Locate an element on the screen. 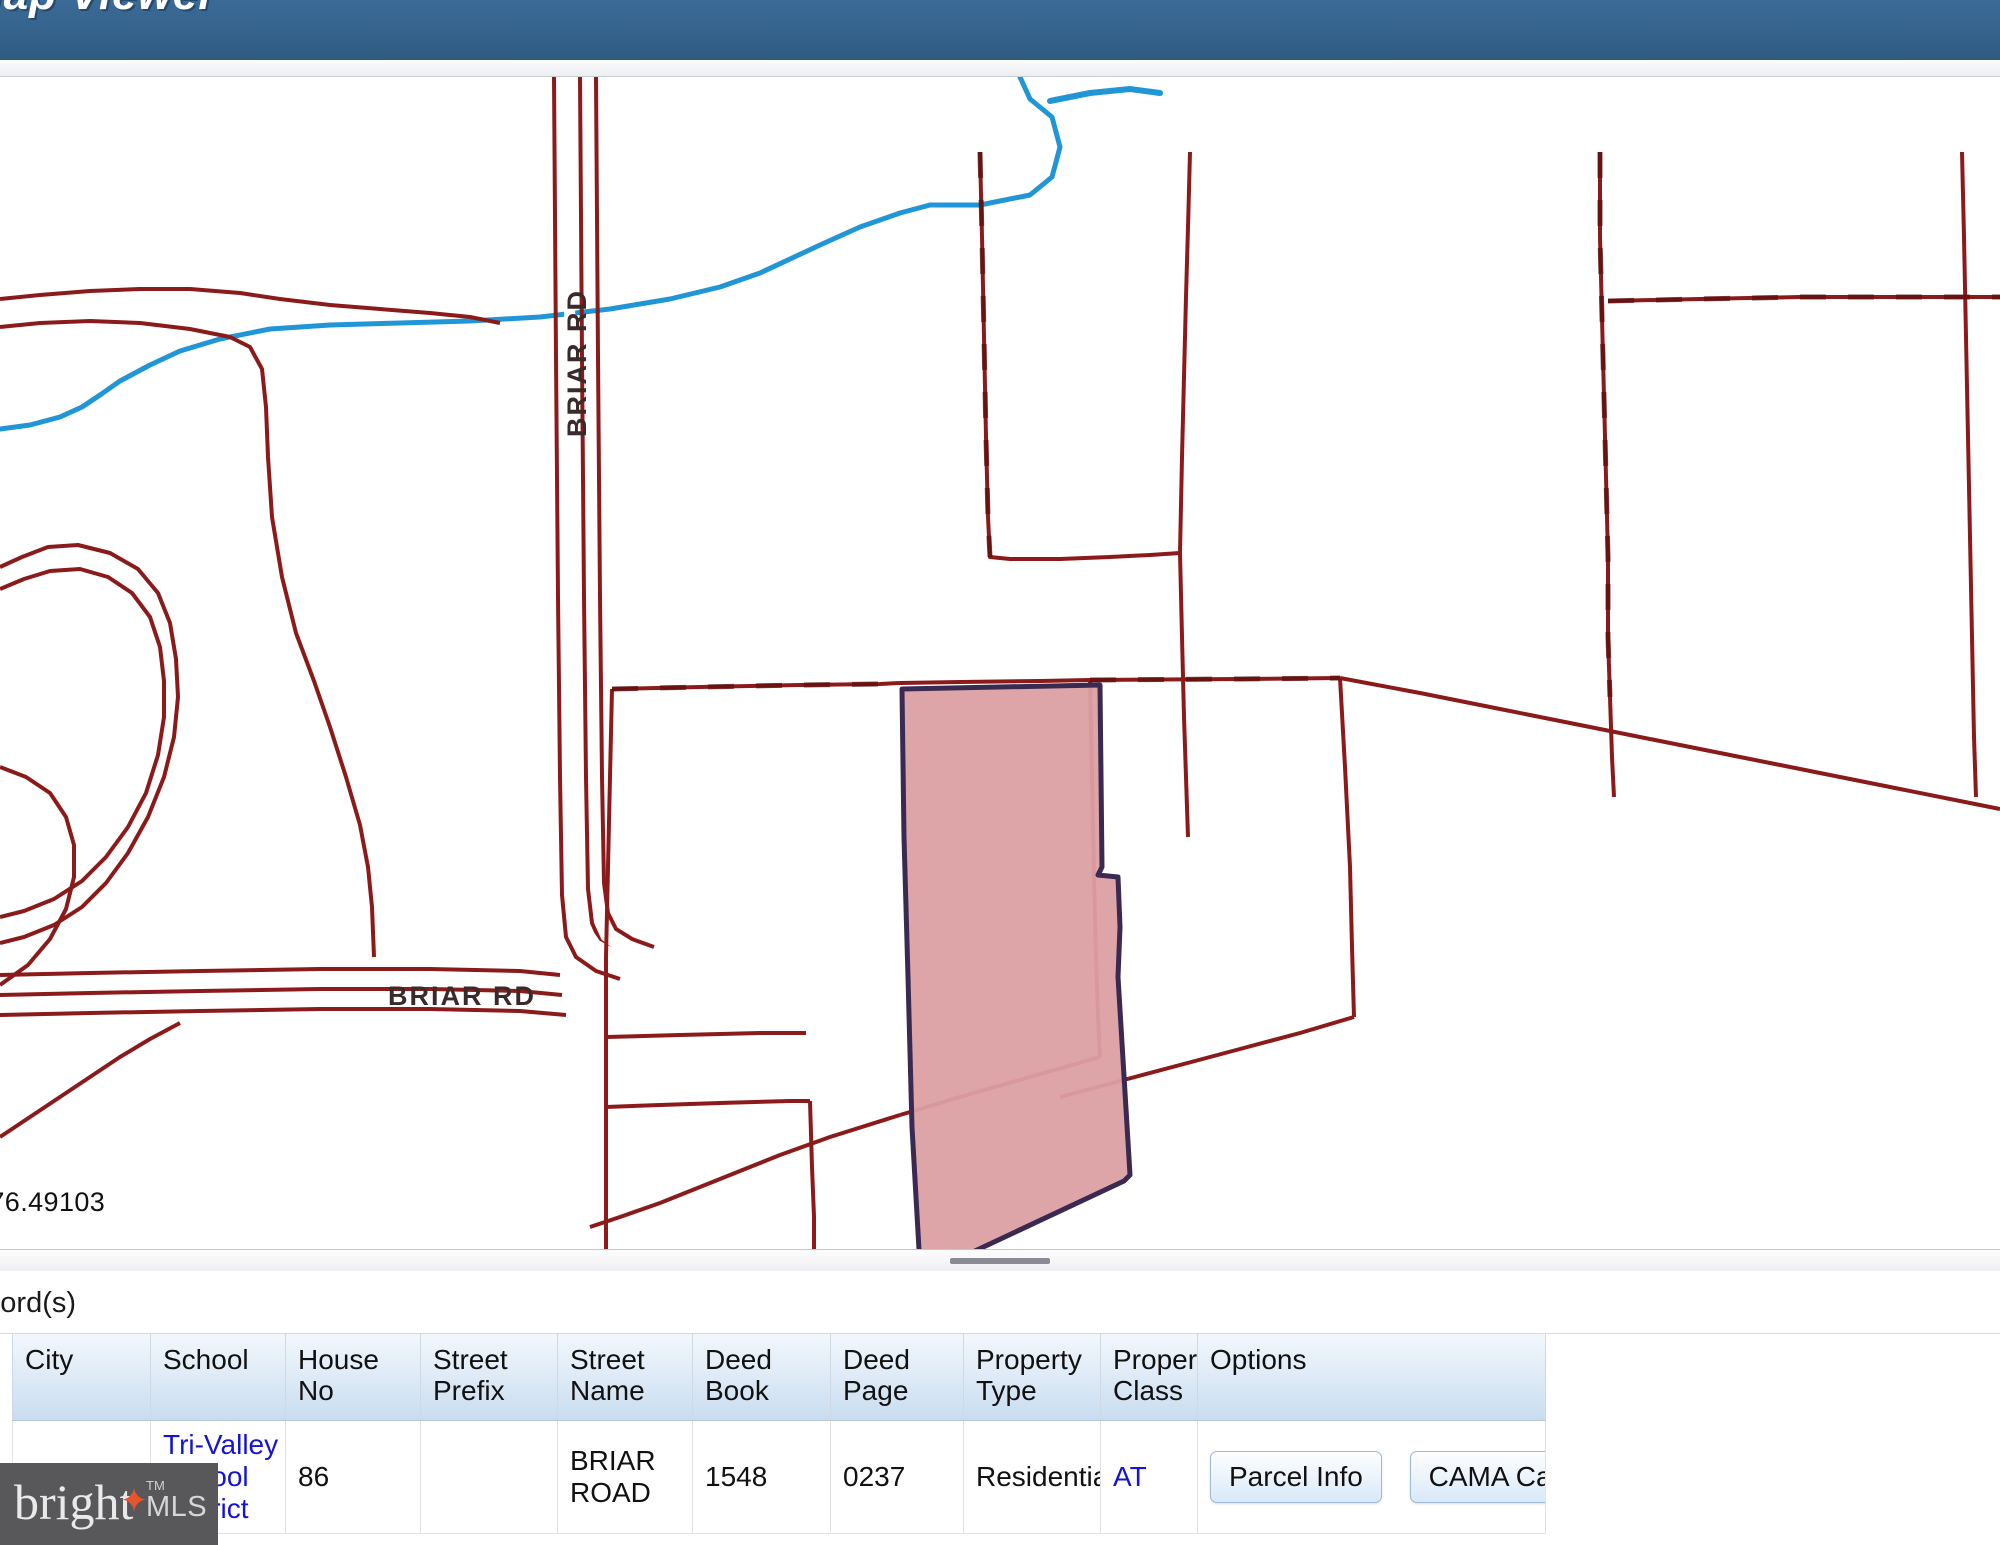 This screenshot has height=1545, width=2000. panel-splitter is located at coordinates (1000, 1261).